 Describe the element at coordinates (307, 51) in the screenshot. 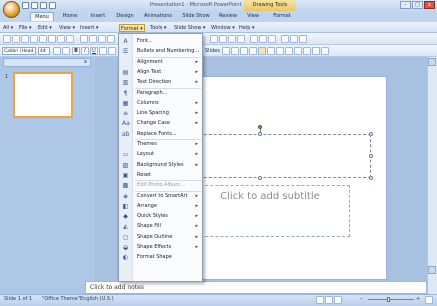

I see `quick-styles-icon` at that location.